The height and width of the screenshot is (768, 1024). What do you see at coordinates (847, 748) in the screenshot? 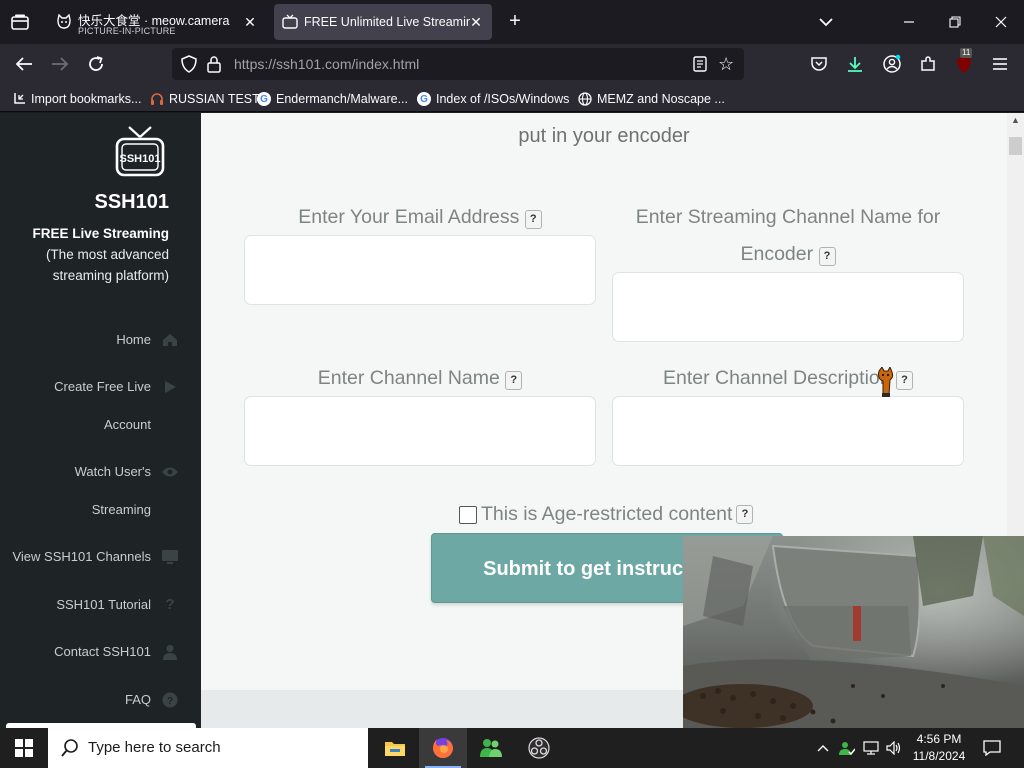
I see `tray-people-icon` at bounding box center [847, 748].